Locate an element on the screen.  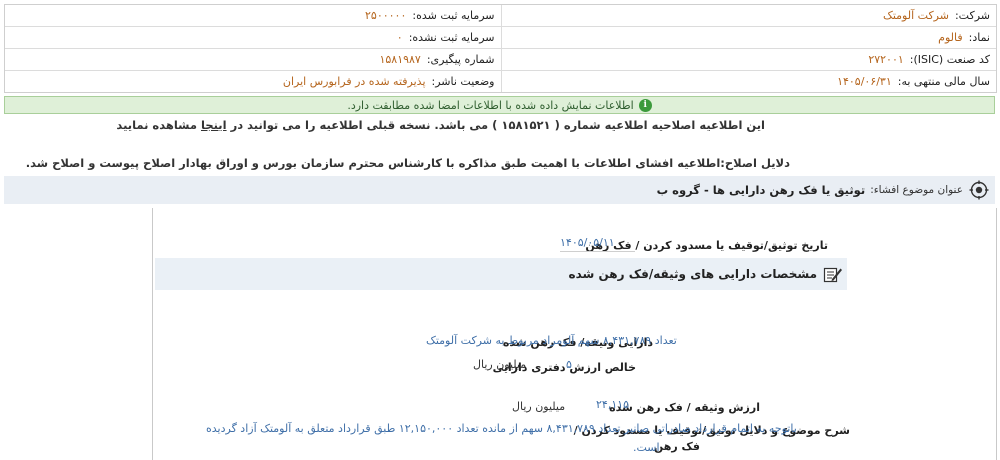
isic-cell: کد صنعت (ISIC): ۲۷۲۰۰۱ is located at coordinates (748, 59).